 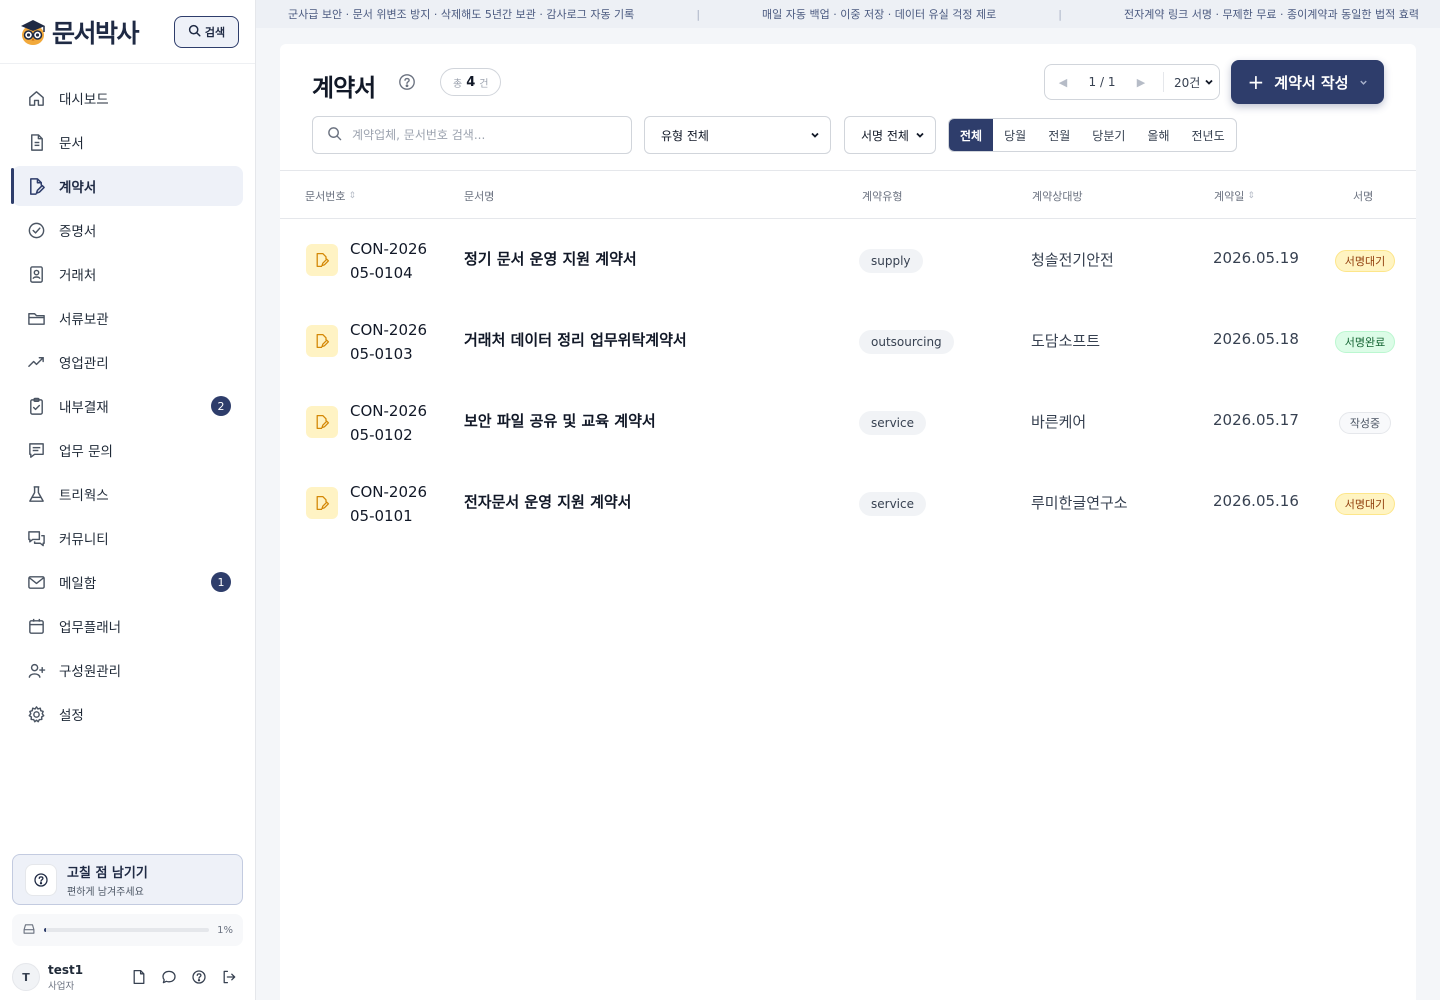 What do you see at coordinates (1108, 135) in the screenshot?
I see `tab-this-quarter: 당분기` at bounding box center [1108, 135].